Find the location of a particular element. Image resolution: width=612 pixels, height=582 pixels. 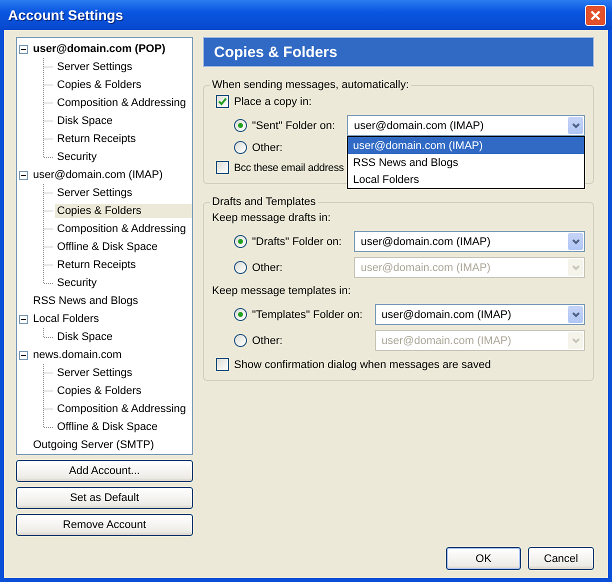

account-item: user@domain.com (IMAP) is located at coordinates (98, 175).